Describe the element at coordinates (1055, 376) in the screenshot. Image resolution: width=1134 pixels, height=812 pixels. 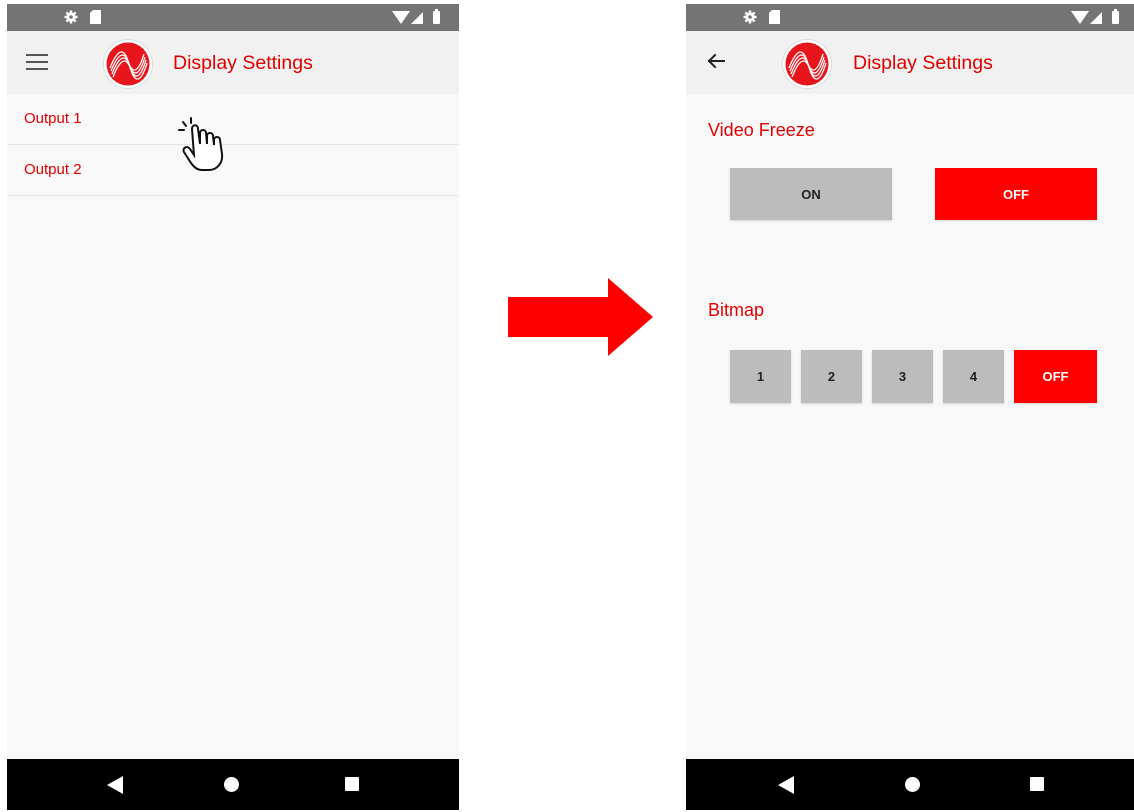
I see `bitmap-off-button: OFF` at that location.